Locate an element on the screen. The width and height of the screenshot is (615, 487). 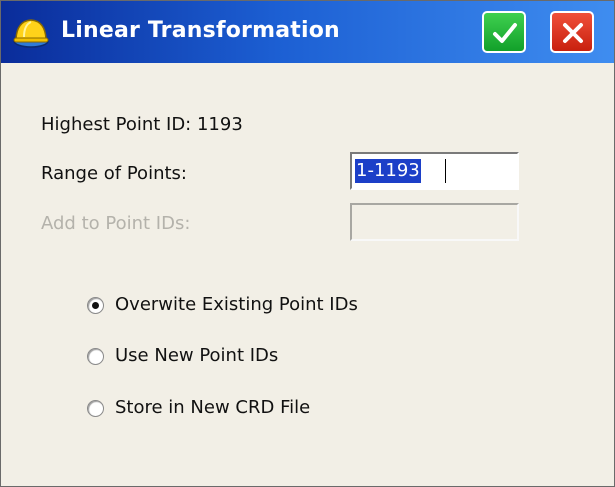
accept-button is located at coordinates (504, 32).